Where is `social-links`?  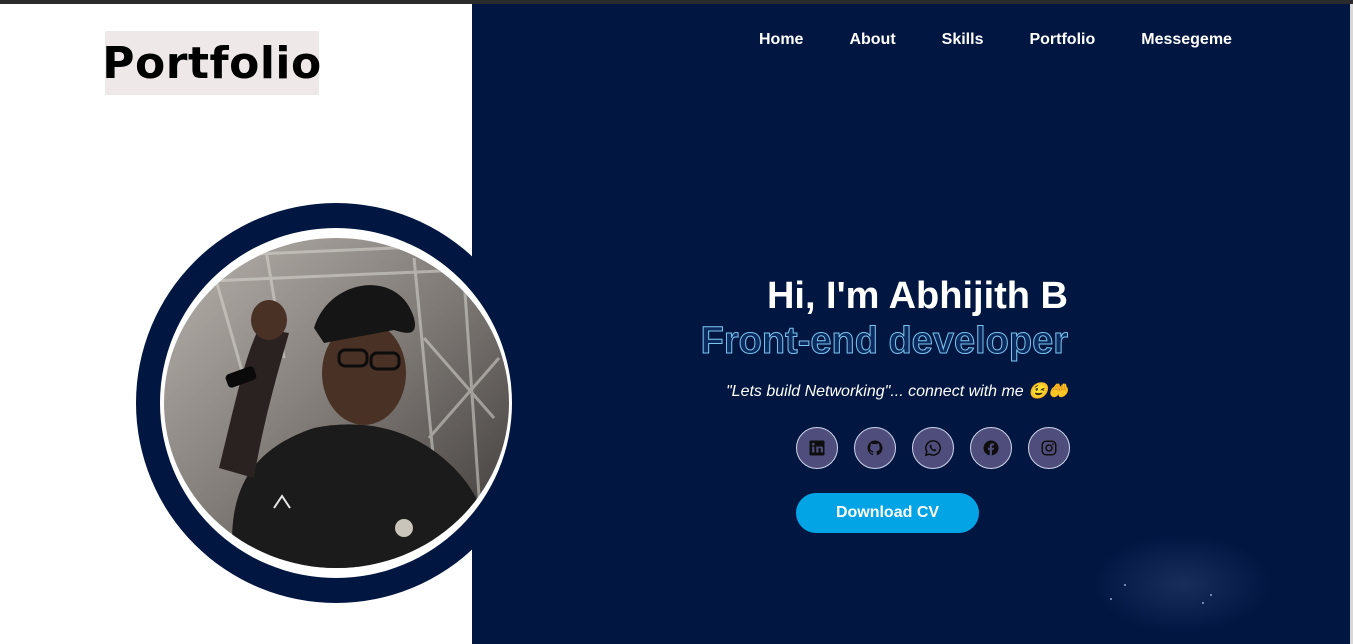
social-links is located at coordinates (933, 448).